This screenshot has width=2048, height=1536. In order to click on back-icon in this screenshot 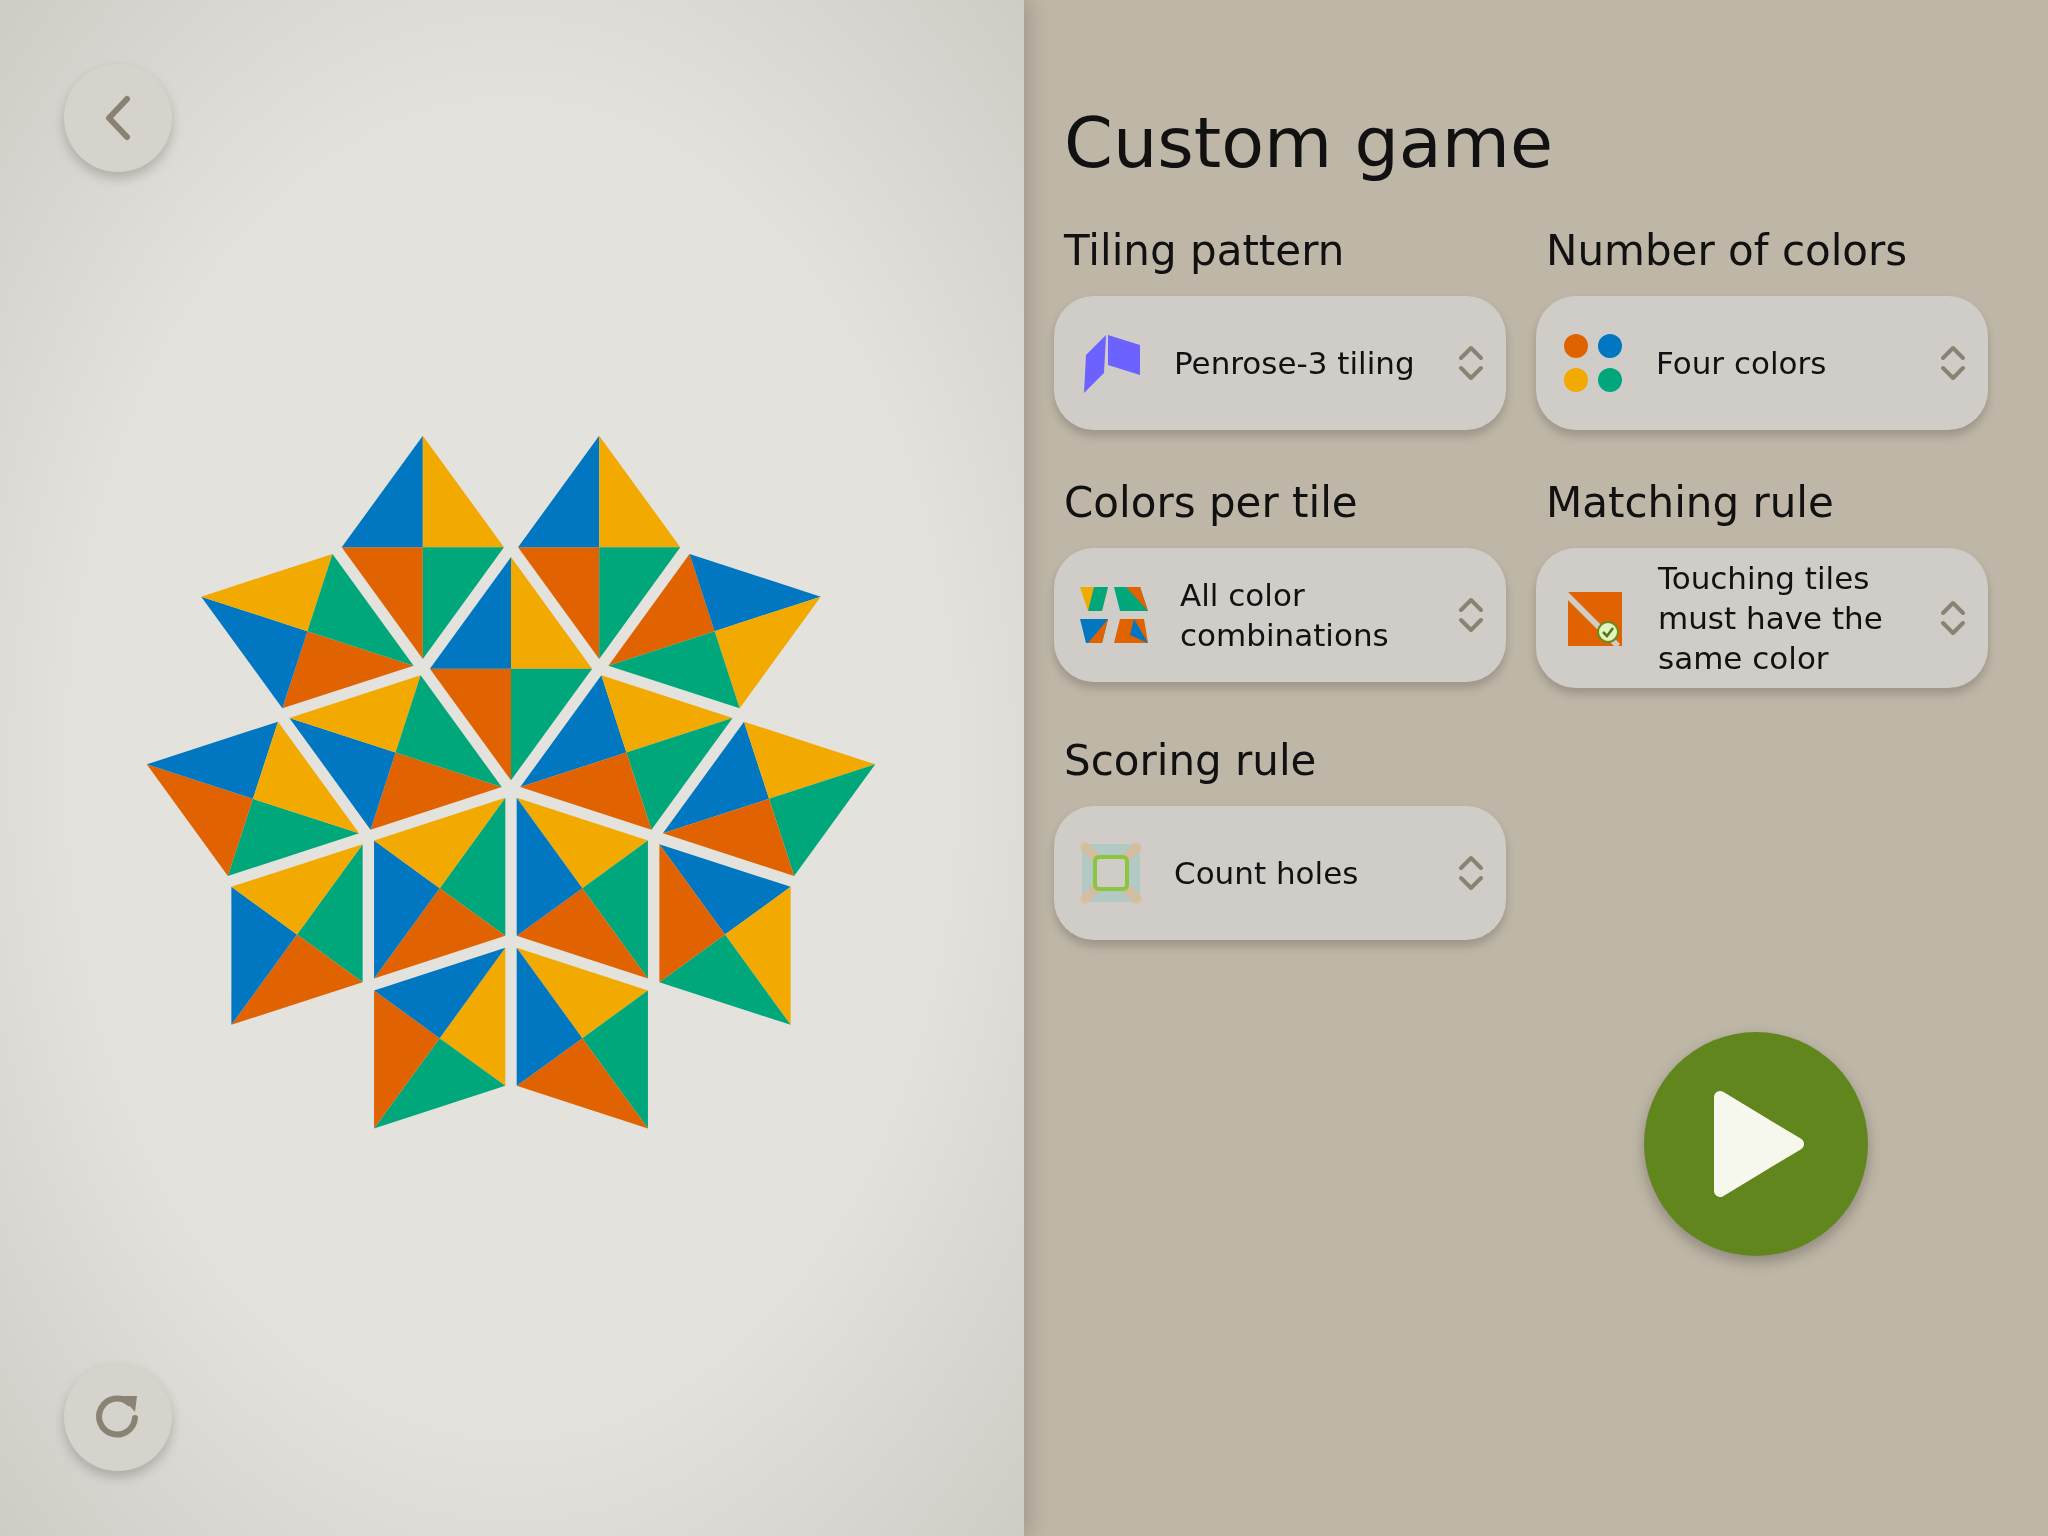, I will do `click(118, 118)`.